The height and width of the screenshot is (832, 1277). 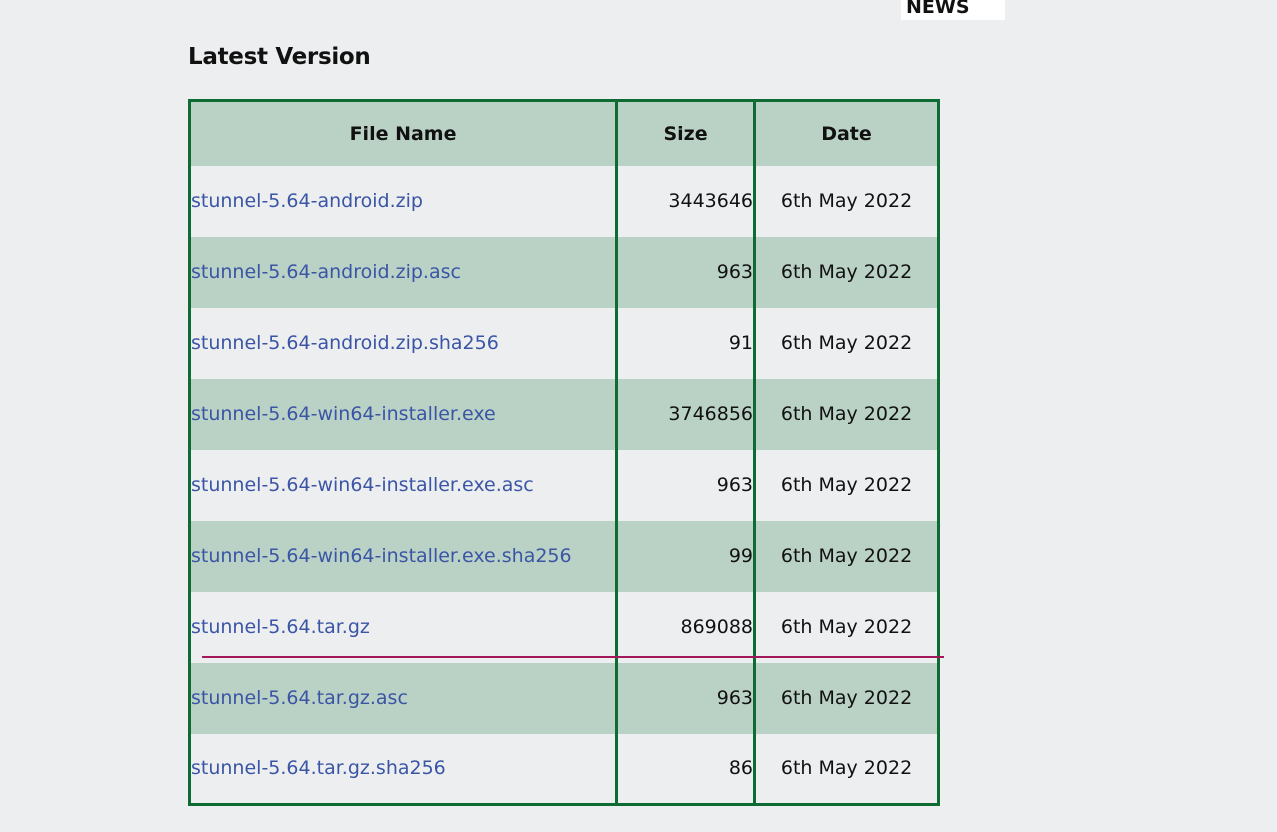 I want to click on nav-news-link: NEWS, so click(x=953, y=10).